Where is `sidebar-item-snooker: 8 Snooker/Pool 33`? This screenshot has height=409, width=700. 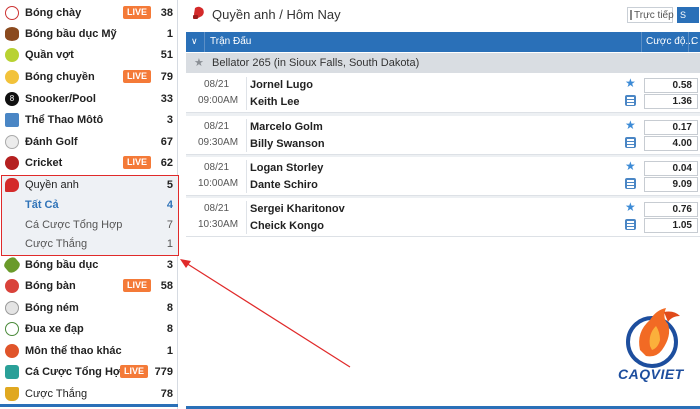 sidebar-item-snooker: 8 Snooker/Pool 33 is located at coordinates (89, 98).